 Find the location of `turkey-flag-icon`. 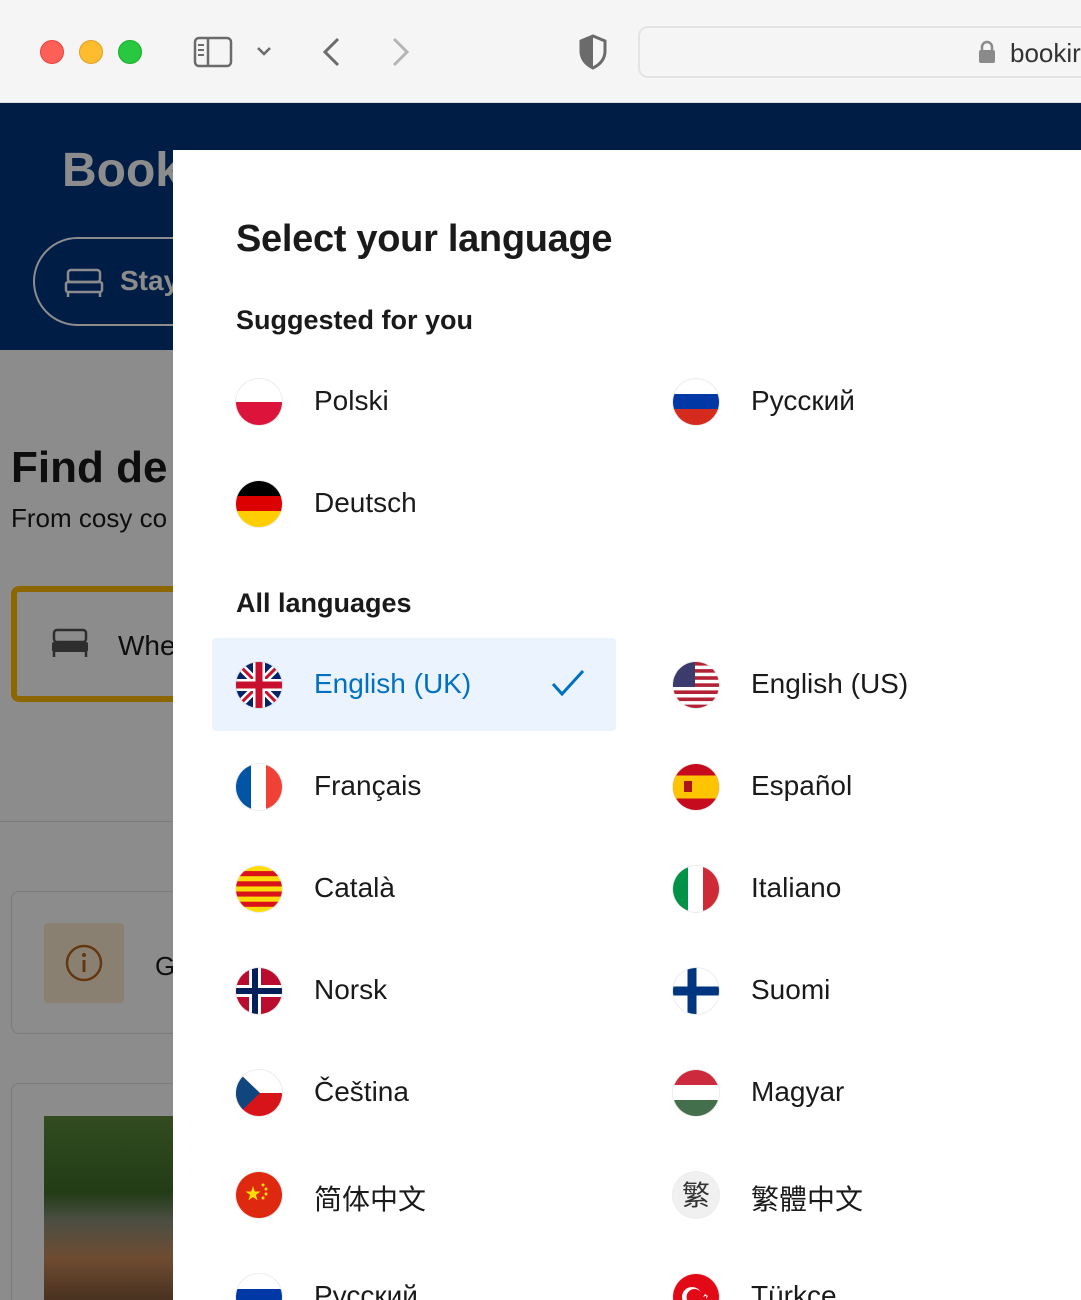

turkey-flag-icon is located at coordinates (696, 1287).